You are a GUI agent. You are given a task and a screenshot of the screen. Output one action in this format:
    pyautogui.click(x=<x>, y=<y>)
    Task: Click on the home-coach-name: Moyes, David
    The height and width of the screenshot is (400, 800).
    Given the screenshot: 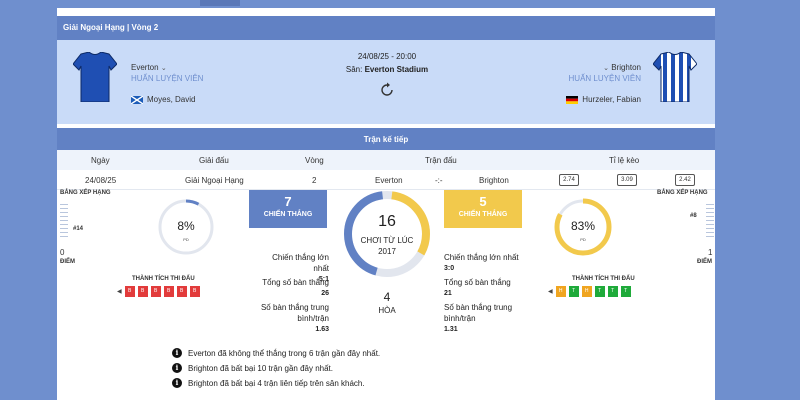 What is the action you would take?
    pyautogui.click(x=171, y=99)
    